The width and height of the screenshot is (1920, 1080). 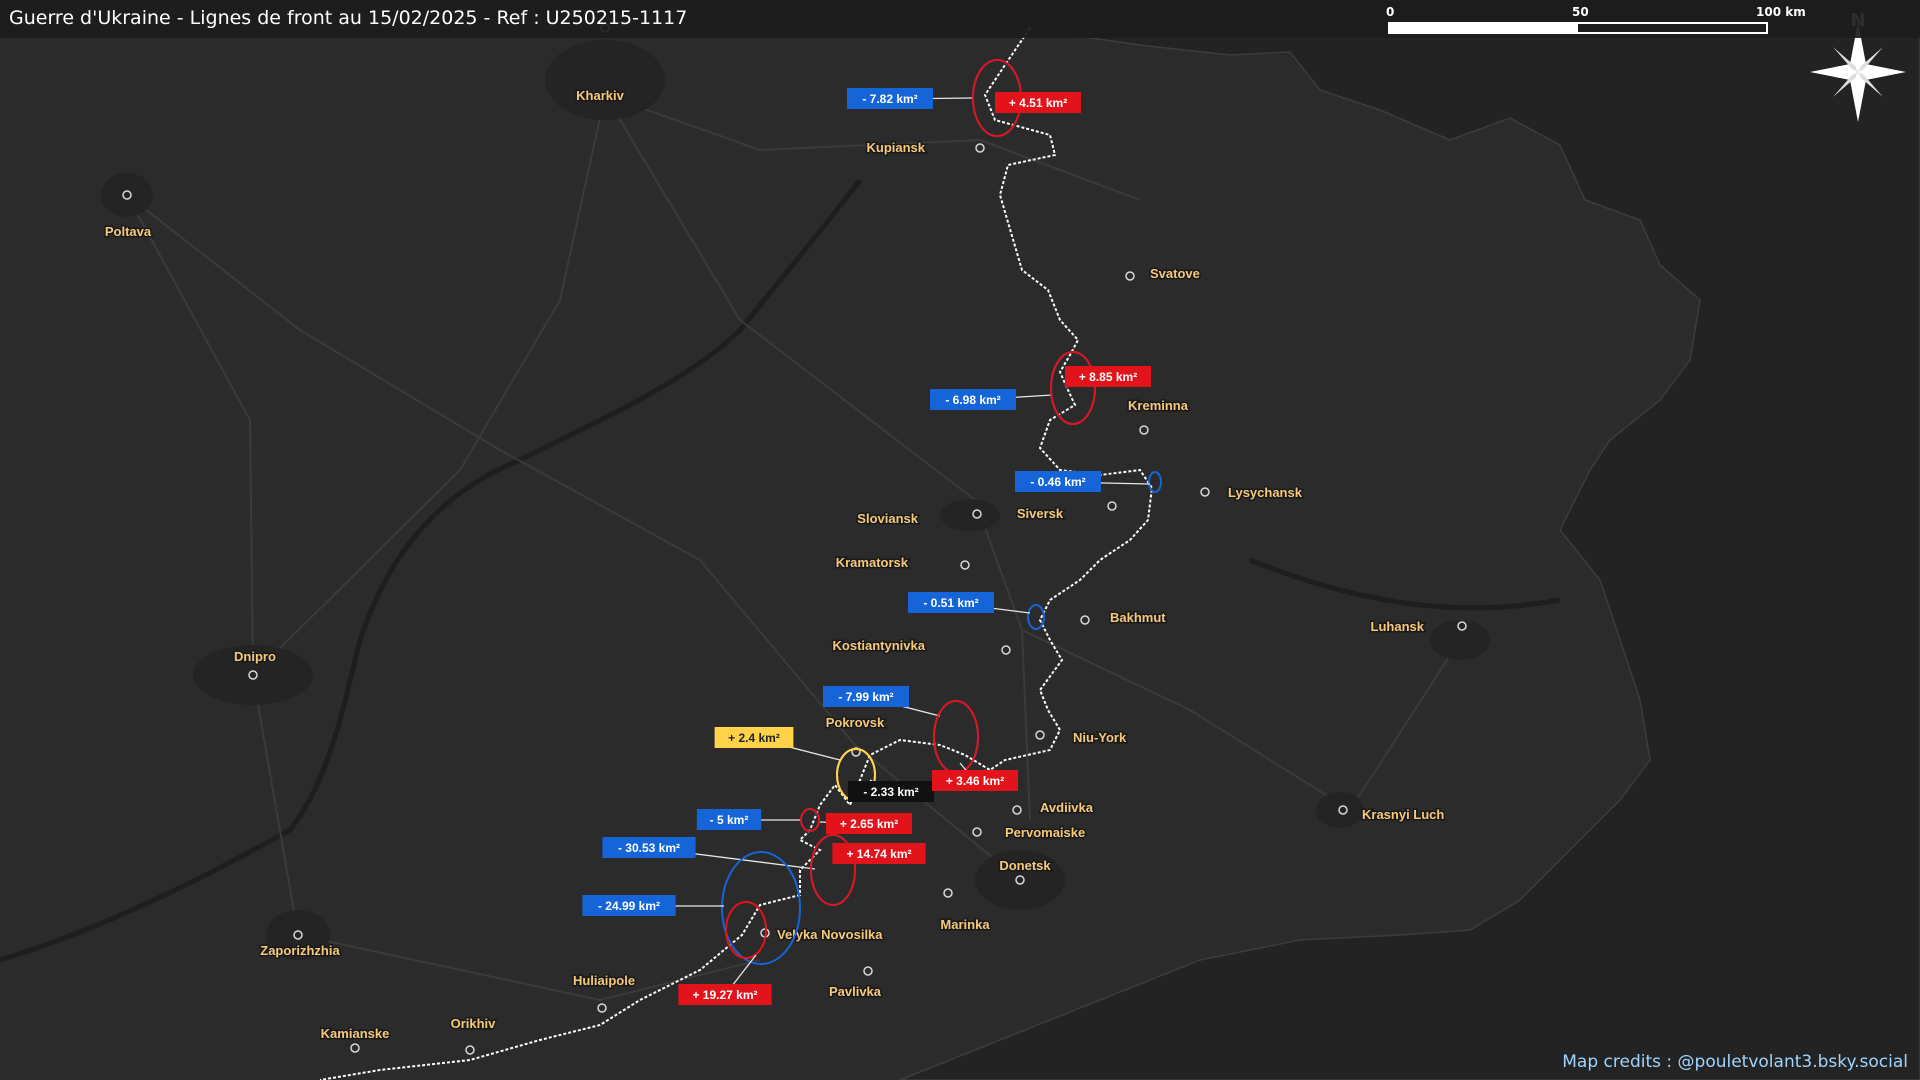 What do you see at coordinates (872, 562) in the screenshot?
I see `city-label: Kramatorsk` at bounding box center [872, 562].